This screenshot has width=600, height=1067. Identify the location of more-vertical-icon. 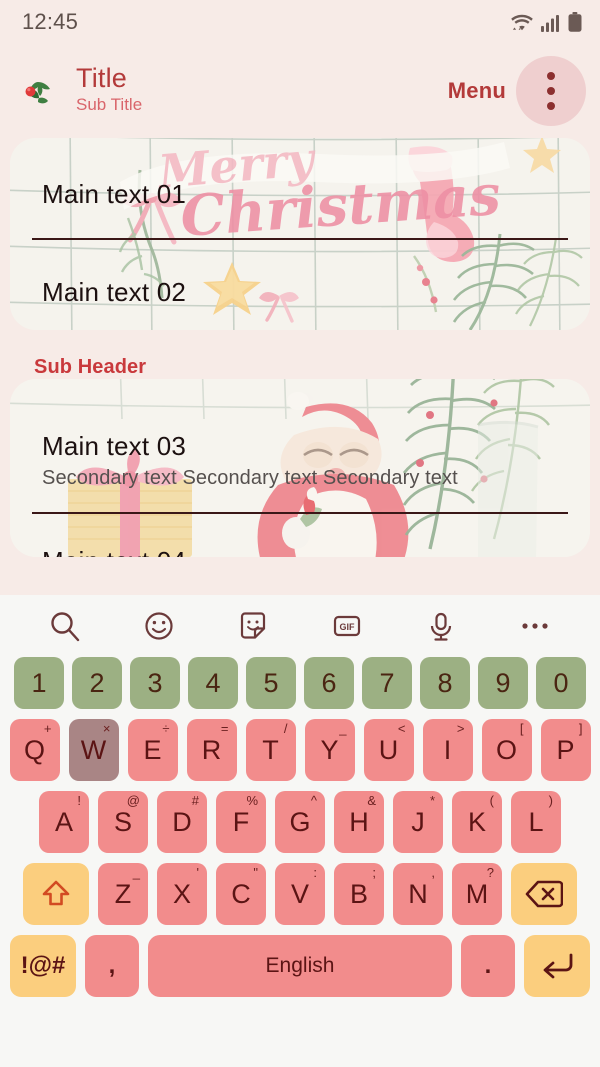
(551, 91).